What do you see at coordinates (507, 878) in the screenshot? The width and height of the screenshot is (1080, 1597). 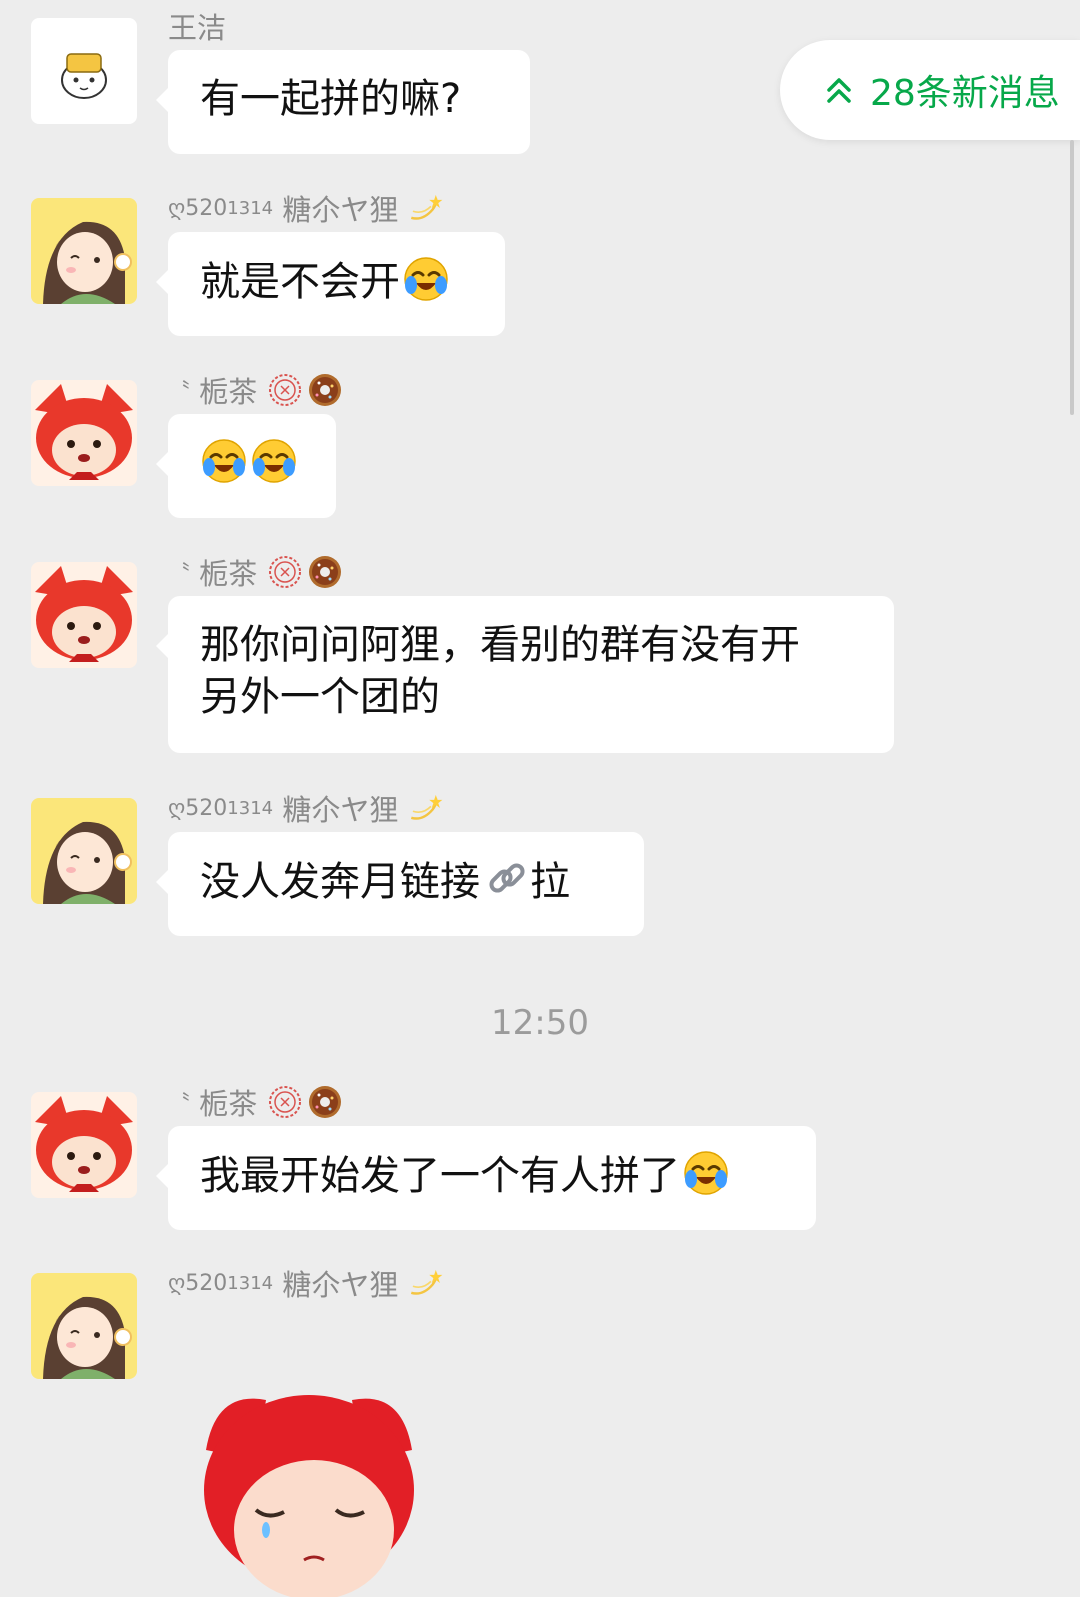 I see `link-emoji` at bounding box center [507, 878].